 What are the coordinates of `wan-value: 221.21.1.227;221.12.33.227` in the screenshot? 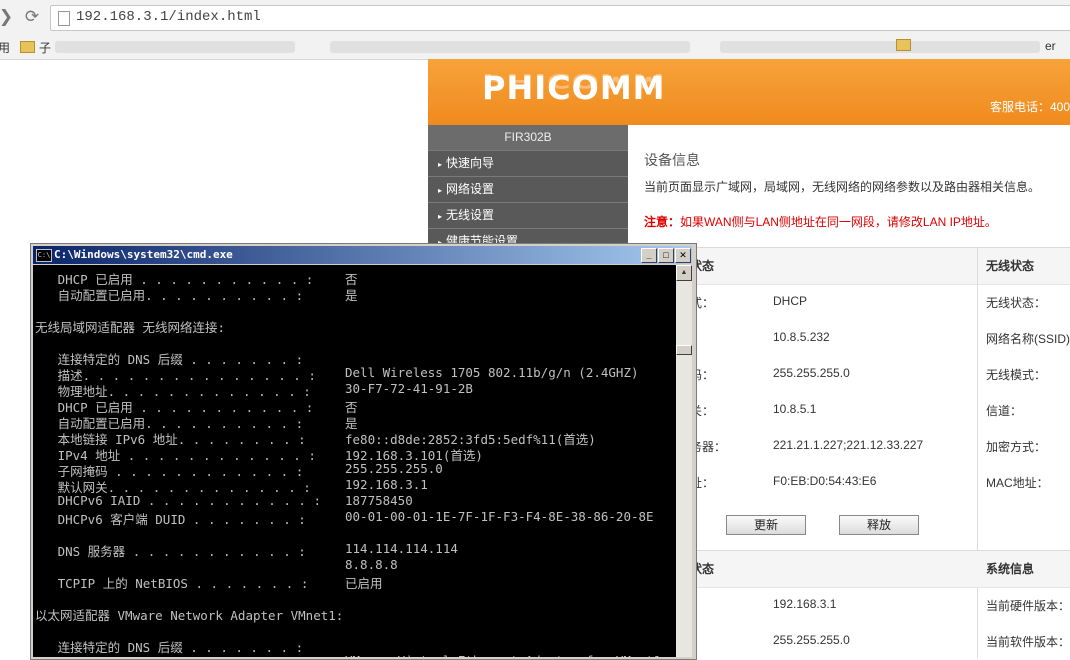 It's located at (848, 445).